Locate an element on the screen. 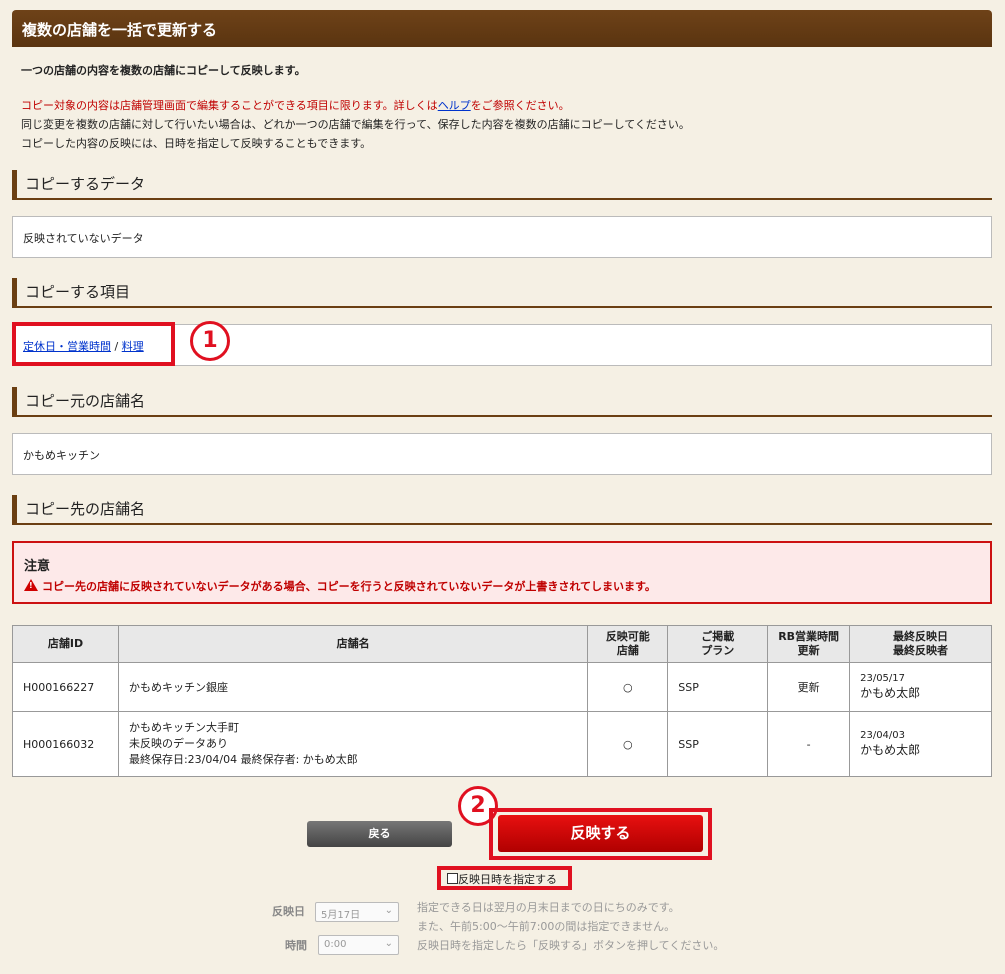 The height and width of the screenshot is (974, 1005). cell-last-date: 23/04/03 is located at coordinates (883, 735).